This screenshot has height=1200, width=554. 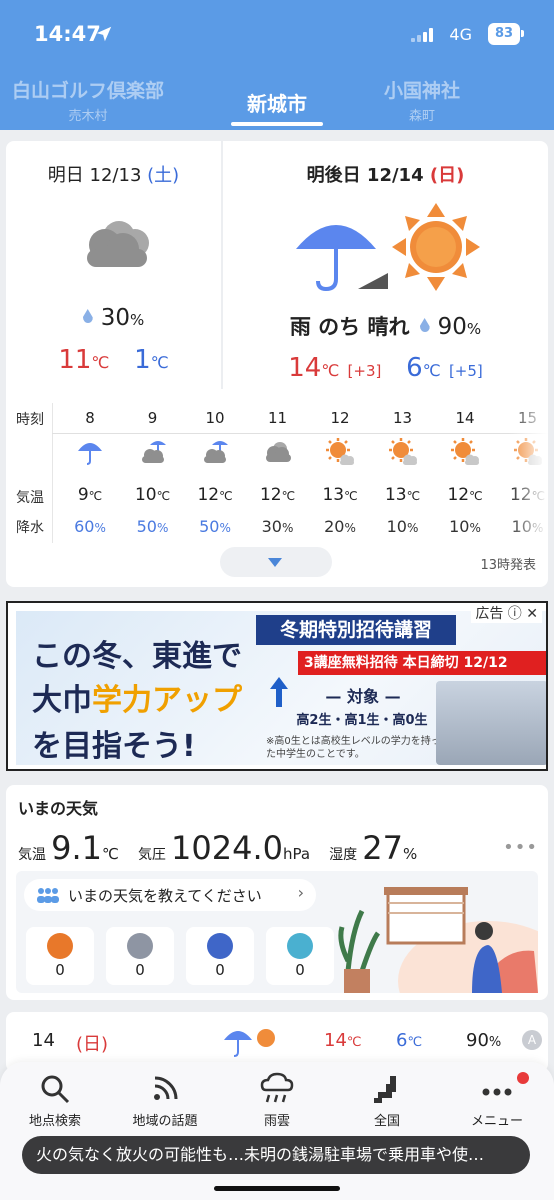 I want to click on weather-report-panel: いまの天気を教えてください › 0 0 0 0, so click(x=277, y=932).